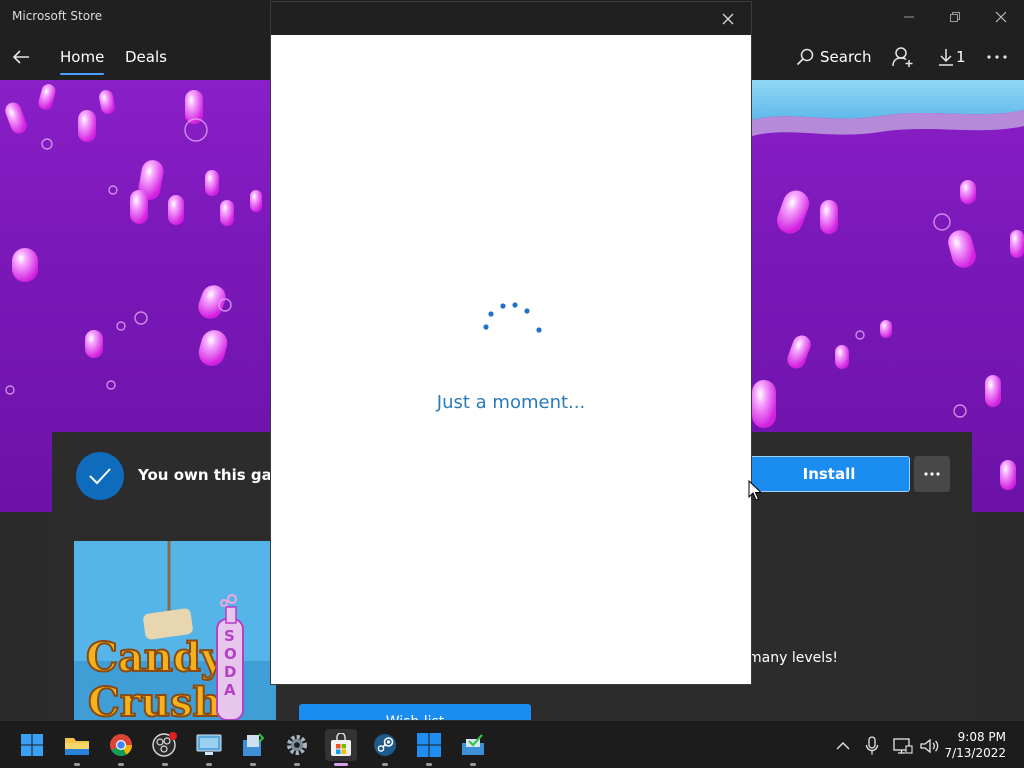 This screenshot has width=1024, height=768. I want to click on chevron-up-icon, so click(843, 746).